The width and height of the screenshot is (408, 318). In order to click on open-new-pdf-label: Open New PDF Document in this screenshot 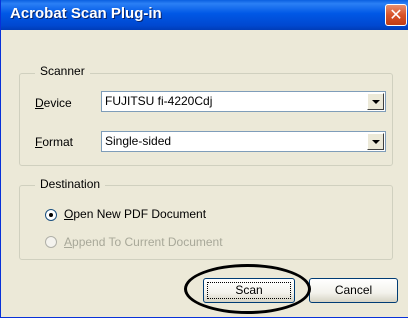, I will do `click(135, 214)`.